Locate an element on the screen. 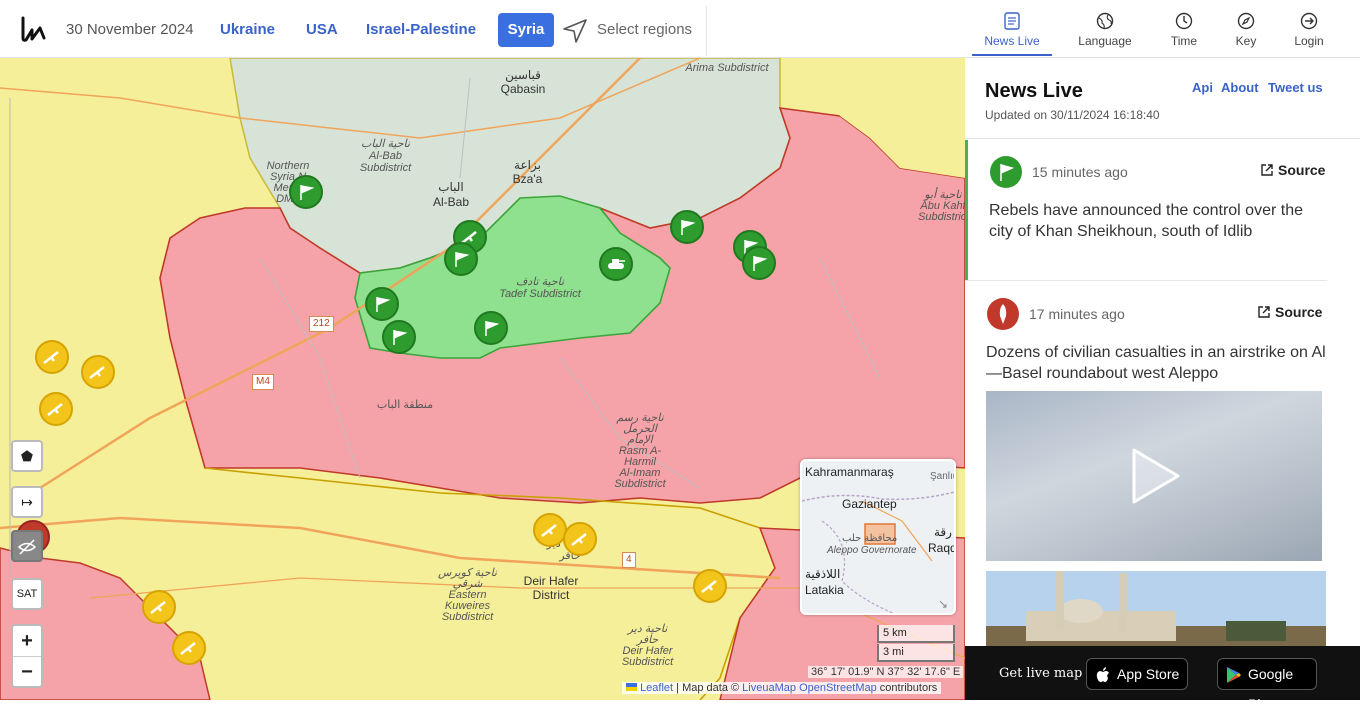 Image resolution: width=1360 pixels, height=719 pixels. updated-timestamp: Updated on 30/11/2024 16:18:40 is located at coordinates (1072, 115).